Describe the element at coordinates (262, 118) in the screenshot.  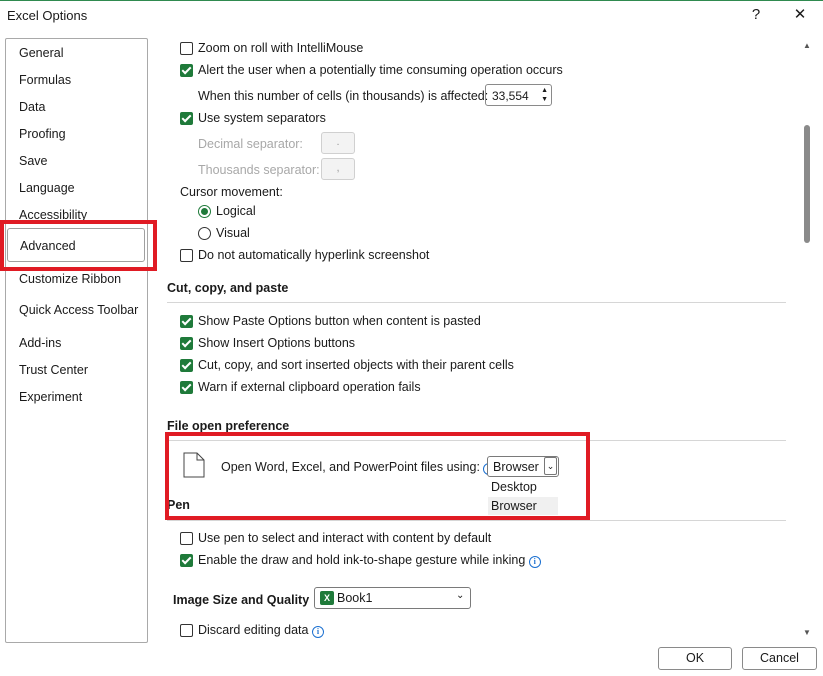
I see `system-separators-label: Use system separators` at that location.